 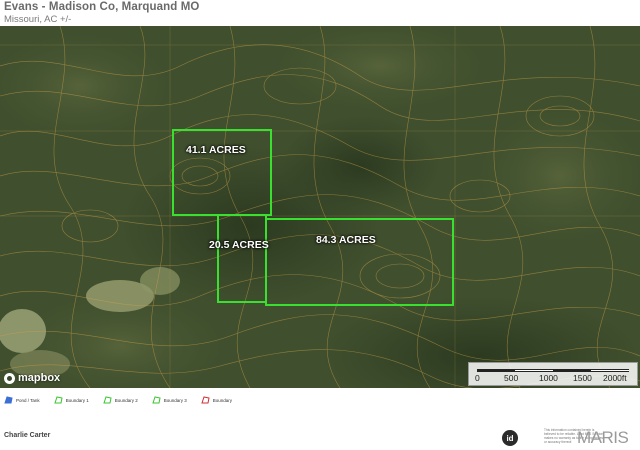 I want to click on scale-bar: 0 500 1000 1500 2000ft, so click(x=553, y=374).